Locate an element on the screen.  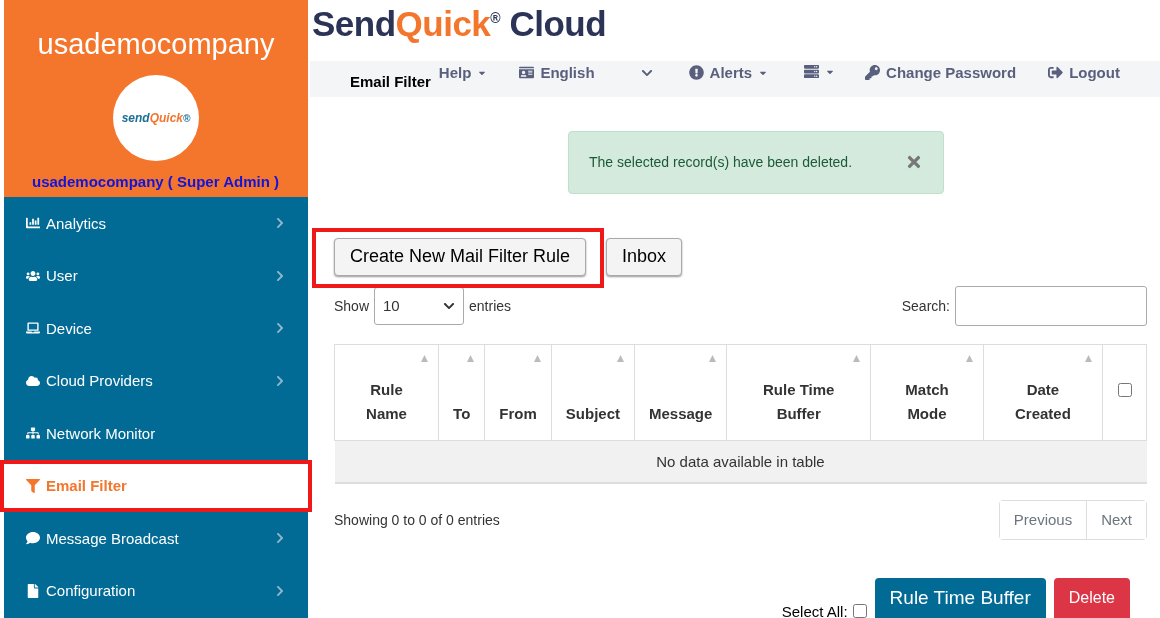
action-button: Create New Mail Filter Rule is located at coordinates (460, 257).